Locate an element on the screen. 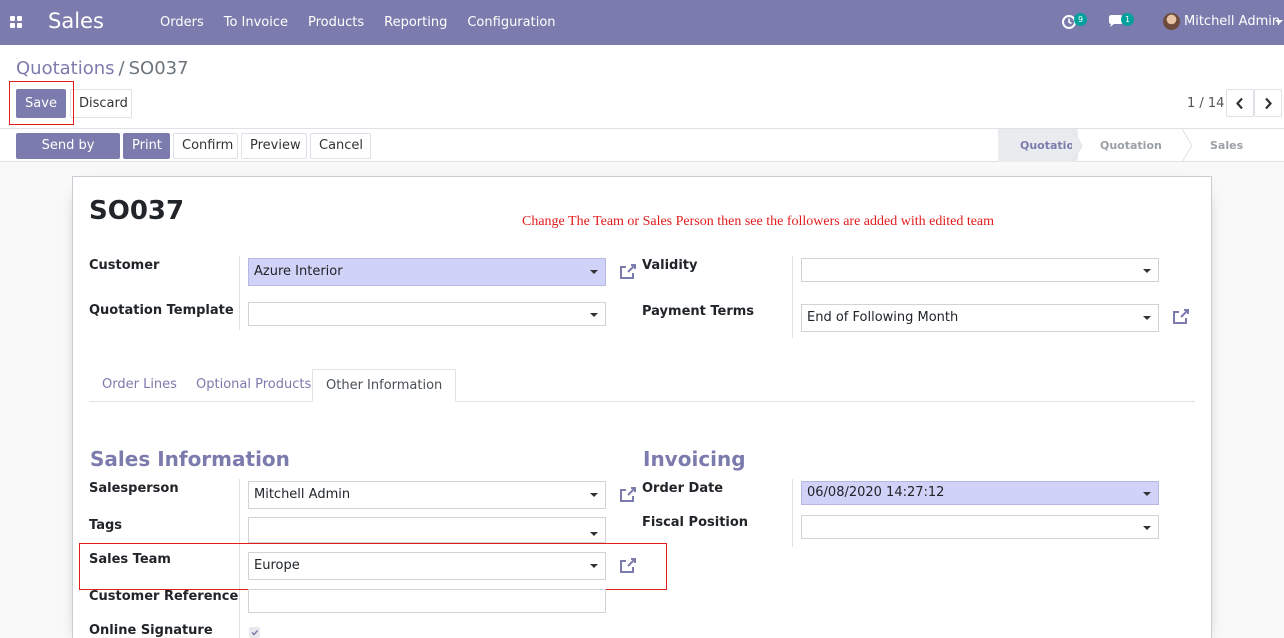 The height and width of the screenshot is (638, 1284). customer-label: Customer is located at coordinates (124, 265).